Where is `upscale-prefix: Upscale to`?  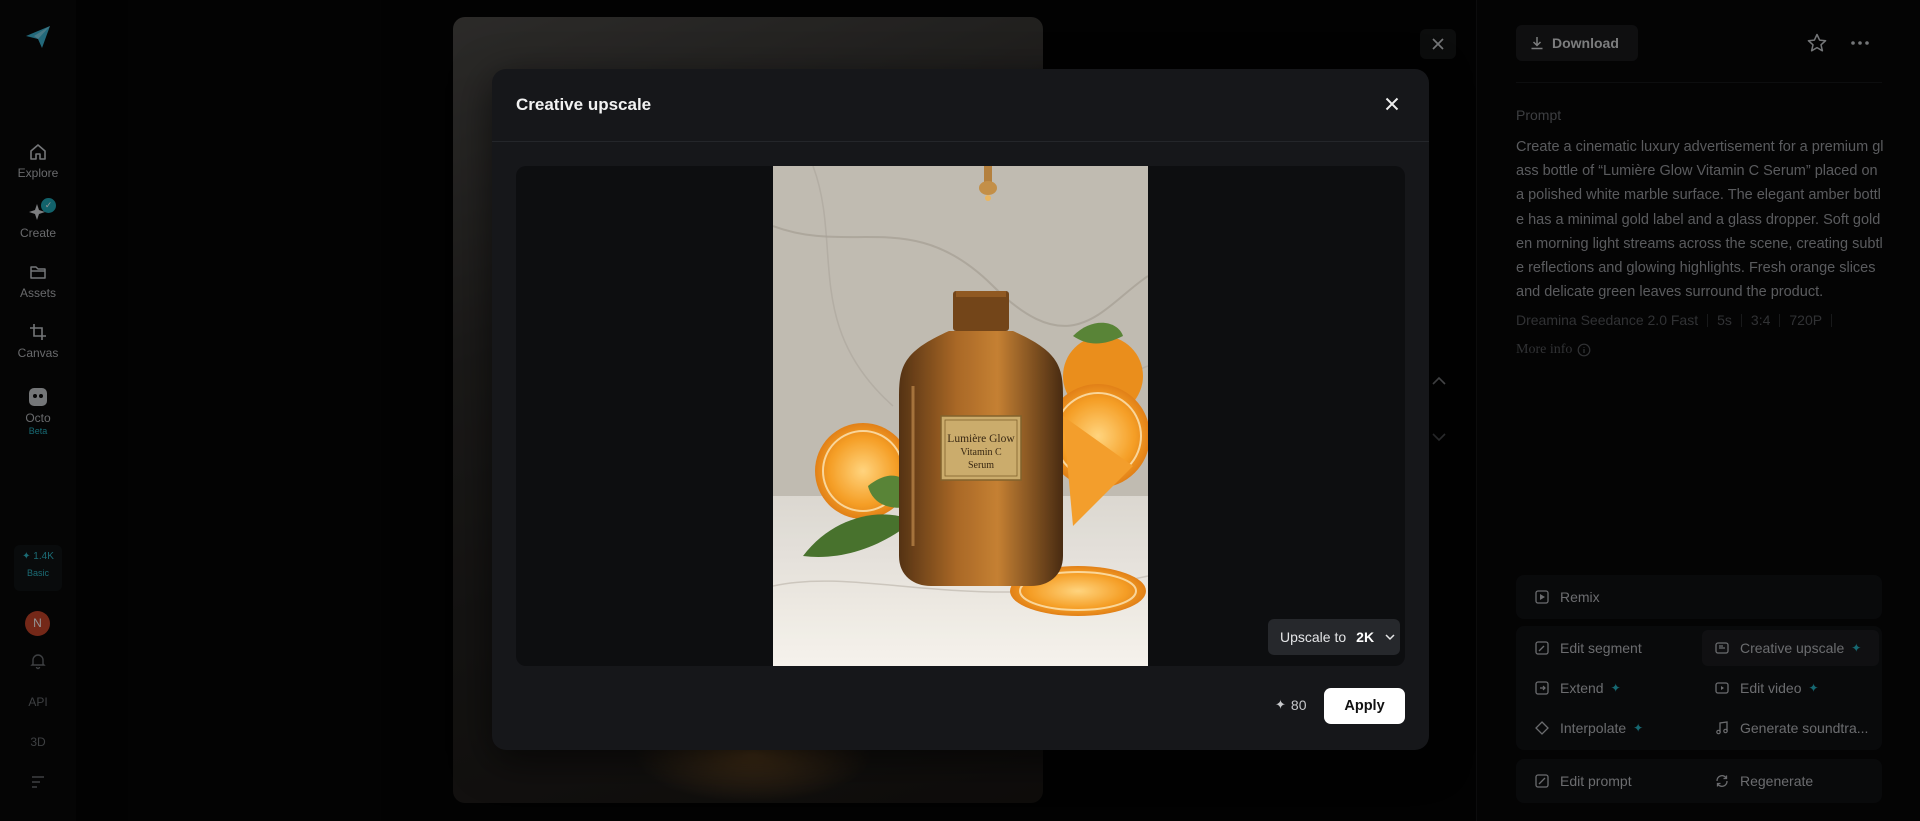
upscale-prefix: Upscale to is located at coordinates (1313, 637).